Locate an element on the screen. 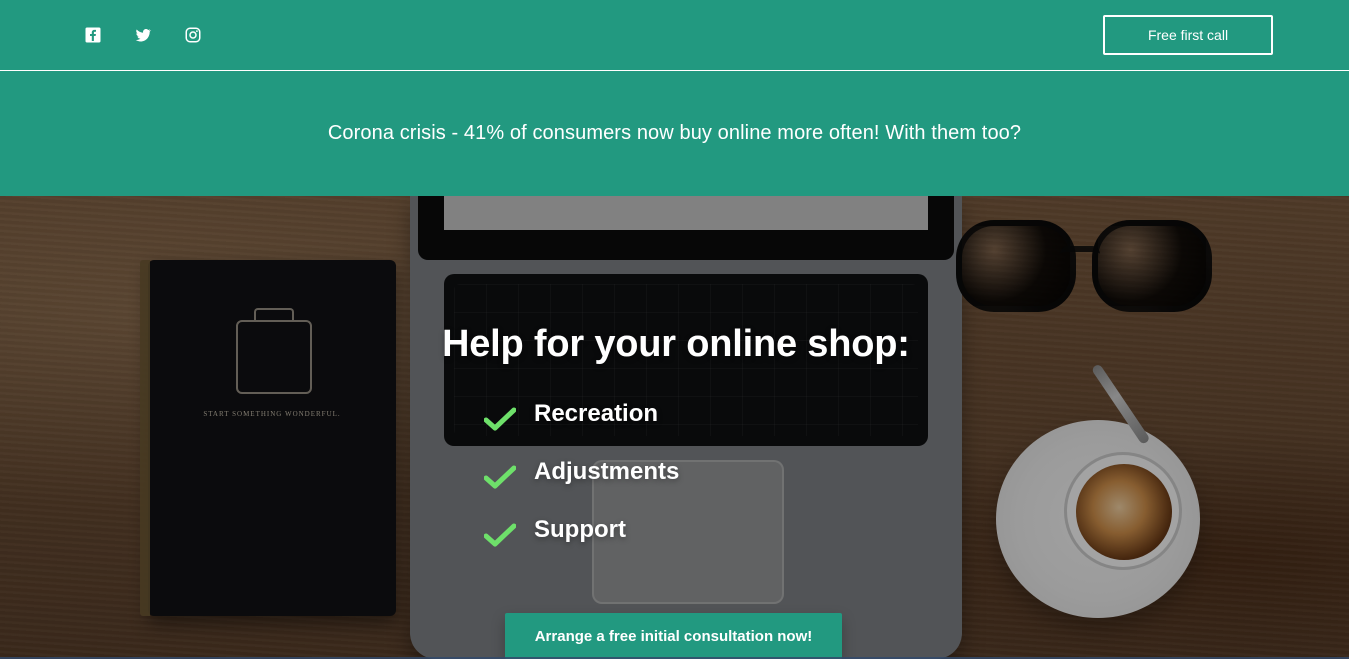 Image resolution: width=1349 pixels, height=659 pixels. arrange-consultation-button: Arrange a free initial consultation now! is located at coordinates (673, 636).